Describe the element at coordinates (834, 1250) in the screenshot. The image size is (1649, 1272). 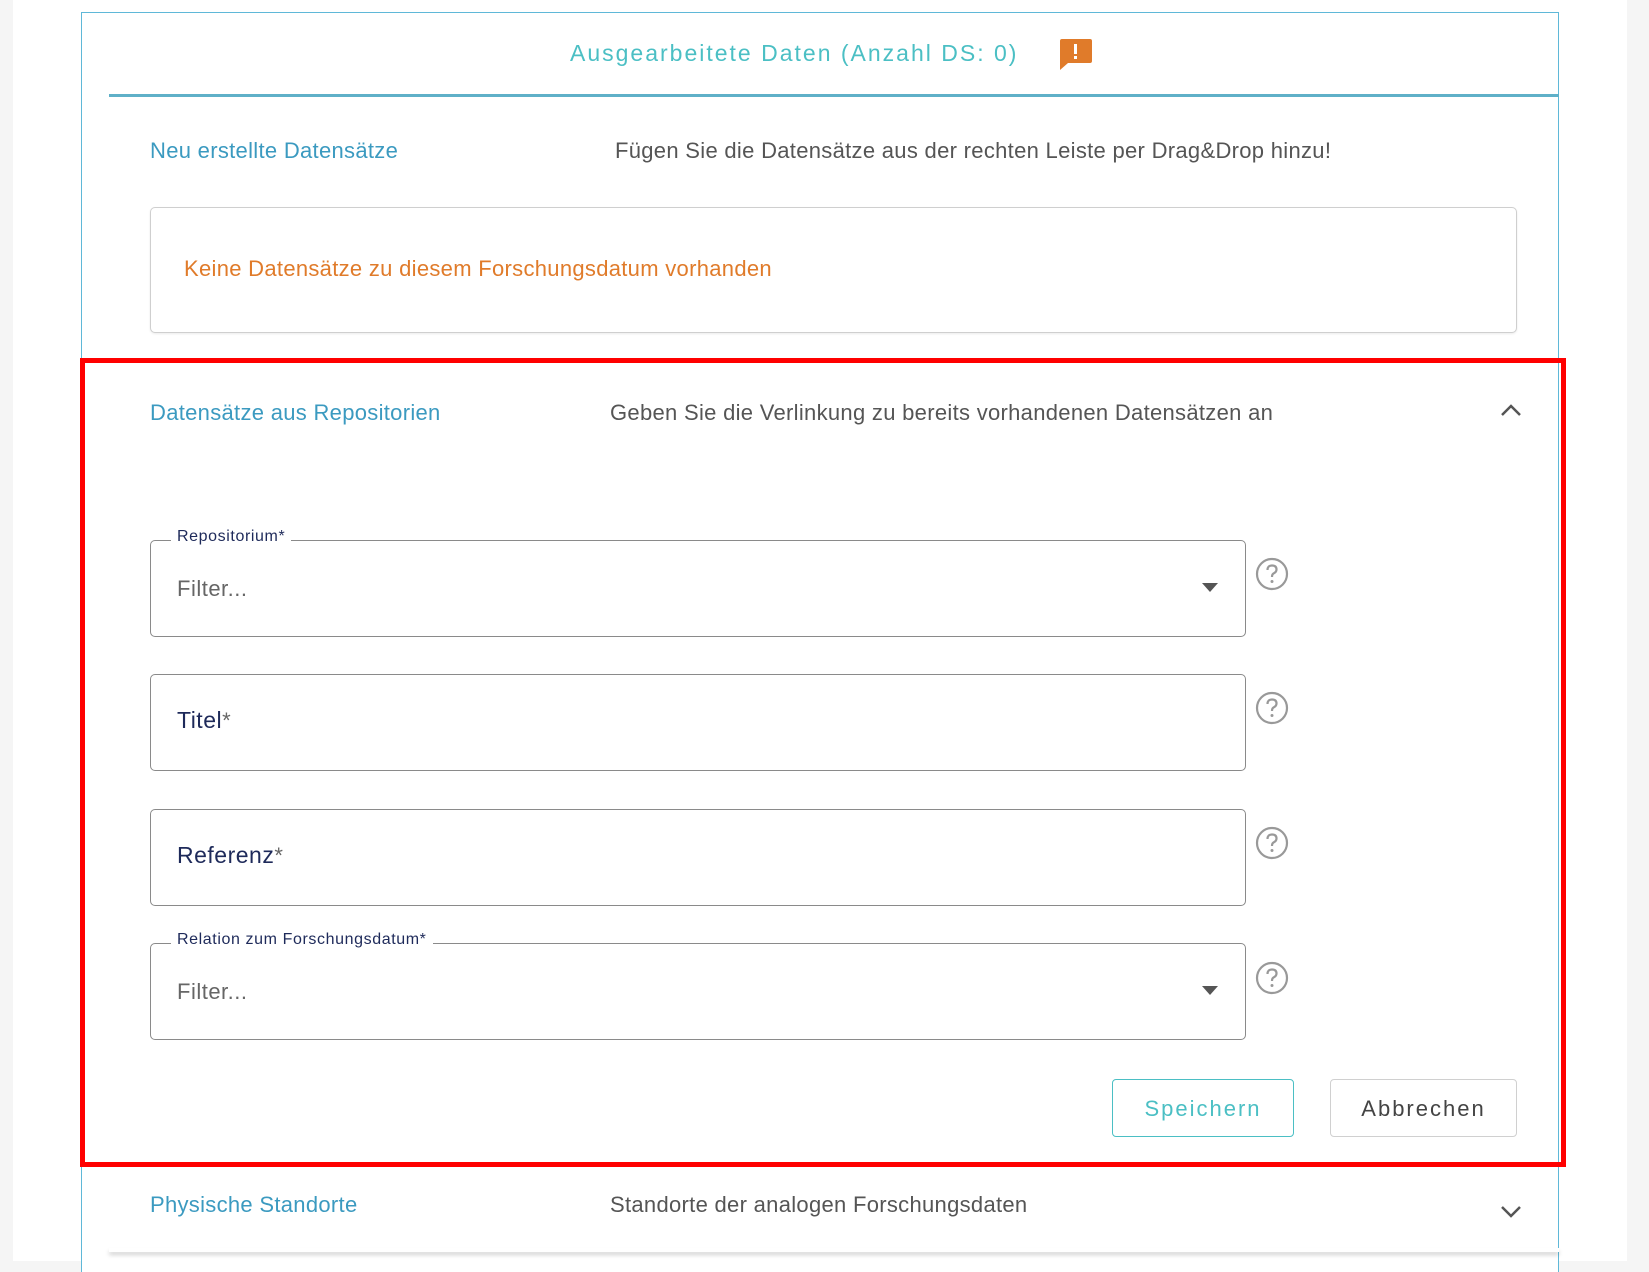
I see `section-shadow` at that location.